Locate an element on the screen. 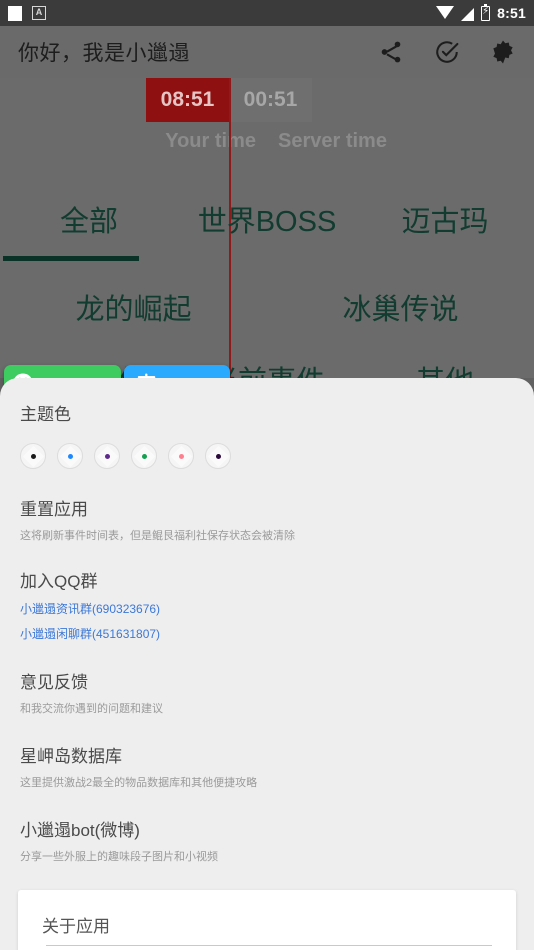 The width and height of the screenshot is (534, 950). database-subtitle: 这里提供激战2最全的物品数据库和其他便捷攻略 is located at coordinates (139, 783).